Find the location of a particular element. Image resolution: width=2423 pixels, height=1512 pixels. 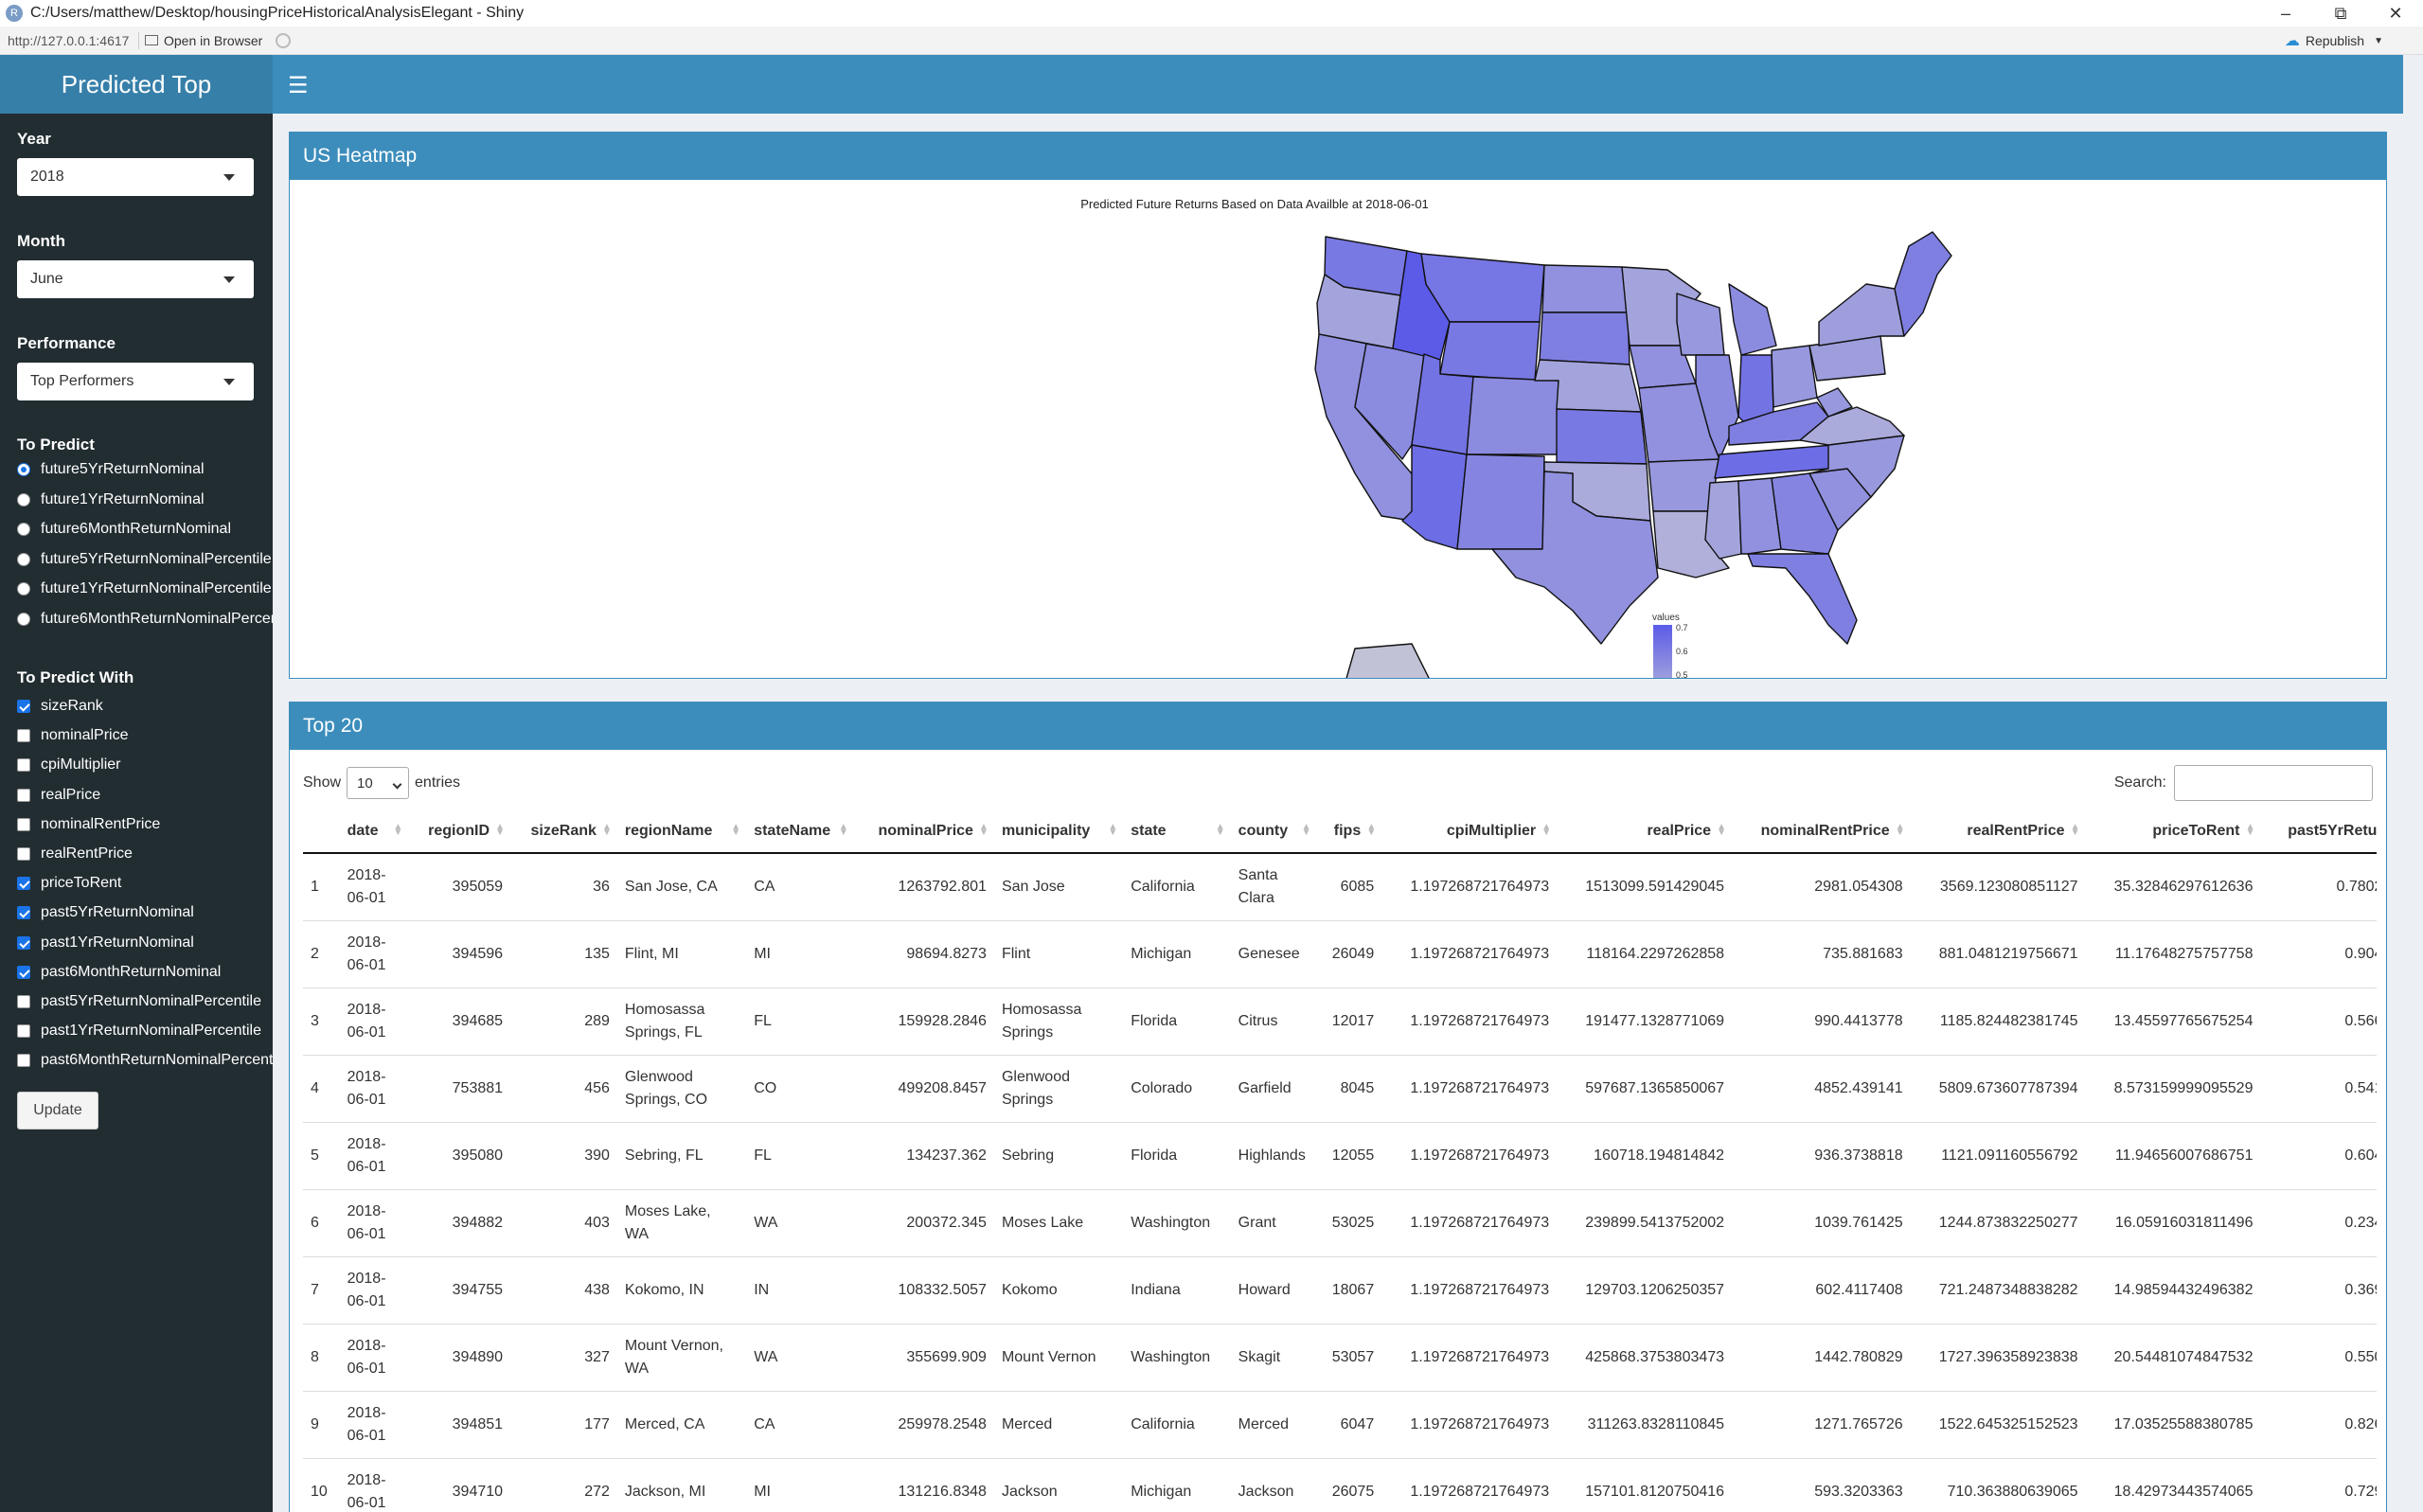

predict-with-option: nominalPrice is located at coordinates (72, 735).